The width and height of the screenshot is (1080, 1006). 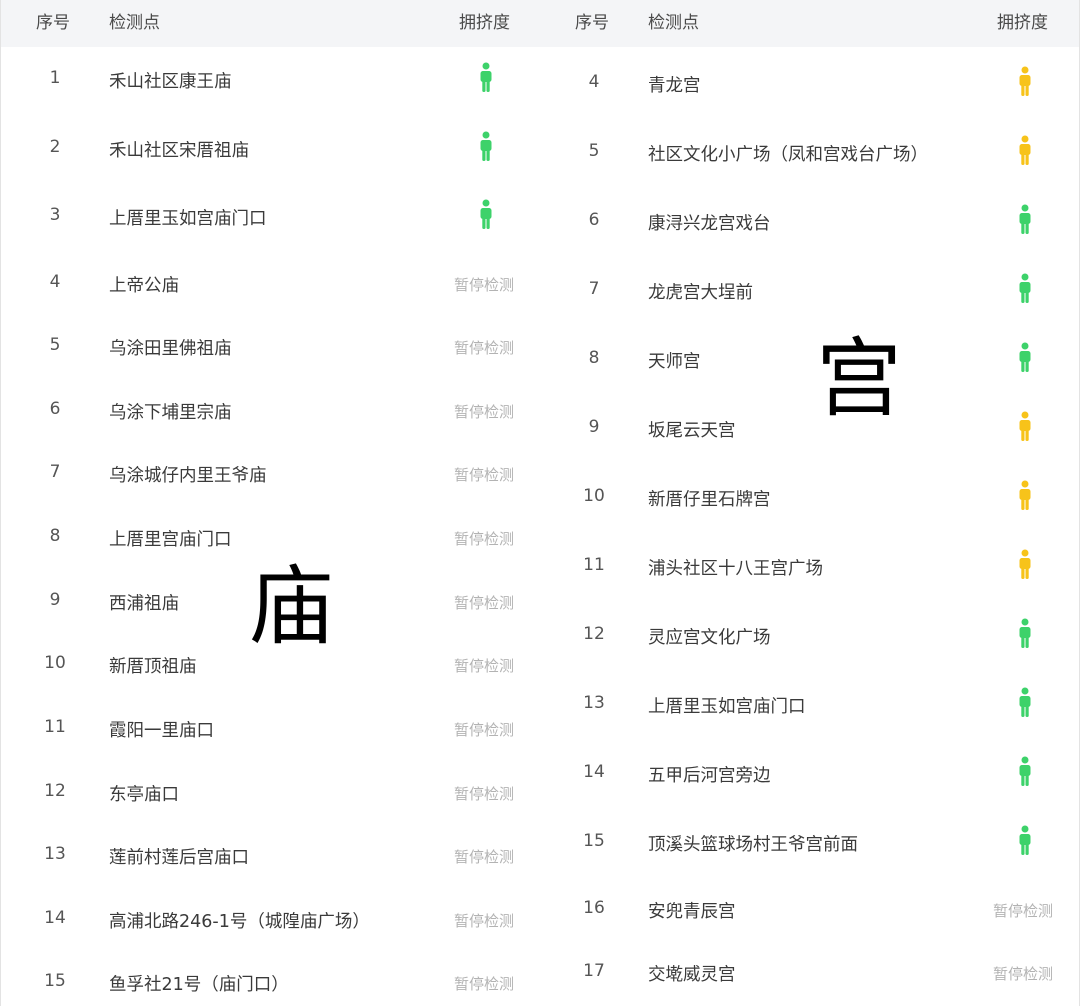 I want to click on location-name: 西浦祖庙, so click(x=144, y=604).